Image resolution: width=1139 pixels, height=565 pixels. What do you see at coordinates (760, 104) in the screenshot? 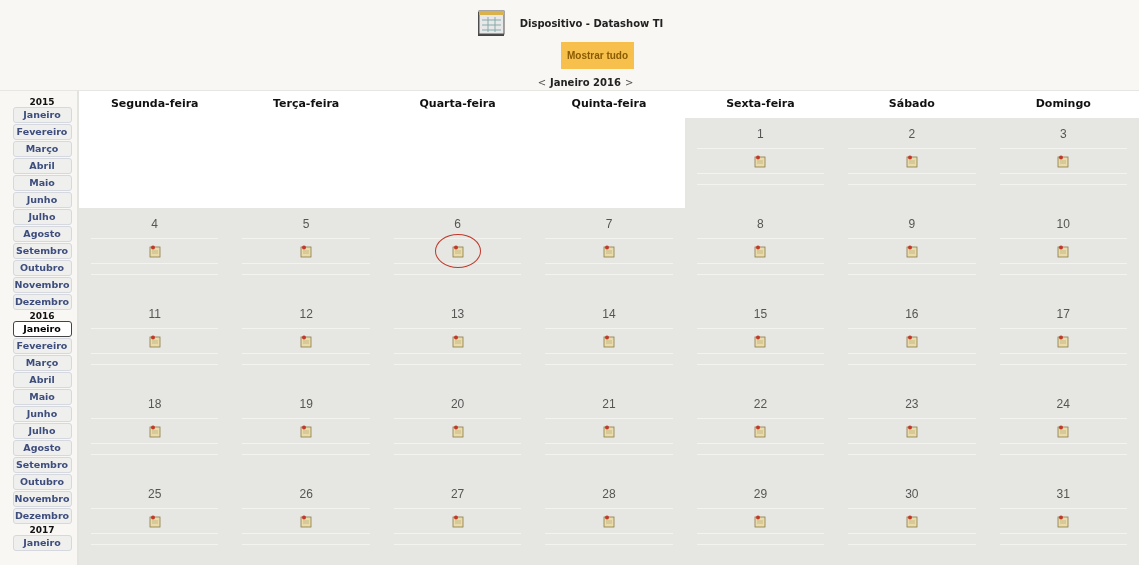
I see `weekday-header: Sexta-feira` at bounding box center [760, 104].